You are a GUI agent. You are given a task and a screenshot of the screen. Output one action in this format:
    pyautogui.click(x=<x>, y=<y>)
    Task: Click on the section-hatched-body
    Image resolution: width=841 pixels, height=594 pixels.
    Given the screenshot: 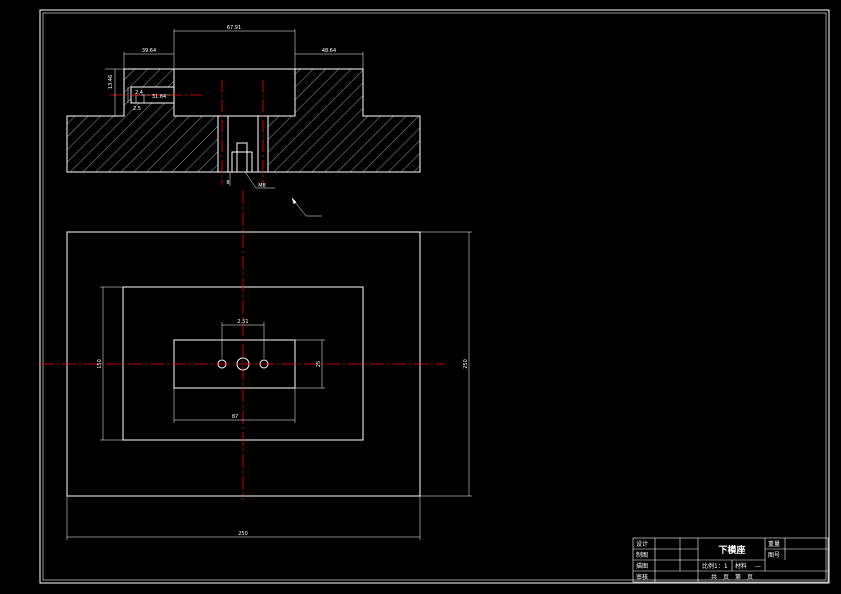 What is the action you would take?
    pyautogui.click(x=142, y=120)
    